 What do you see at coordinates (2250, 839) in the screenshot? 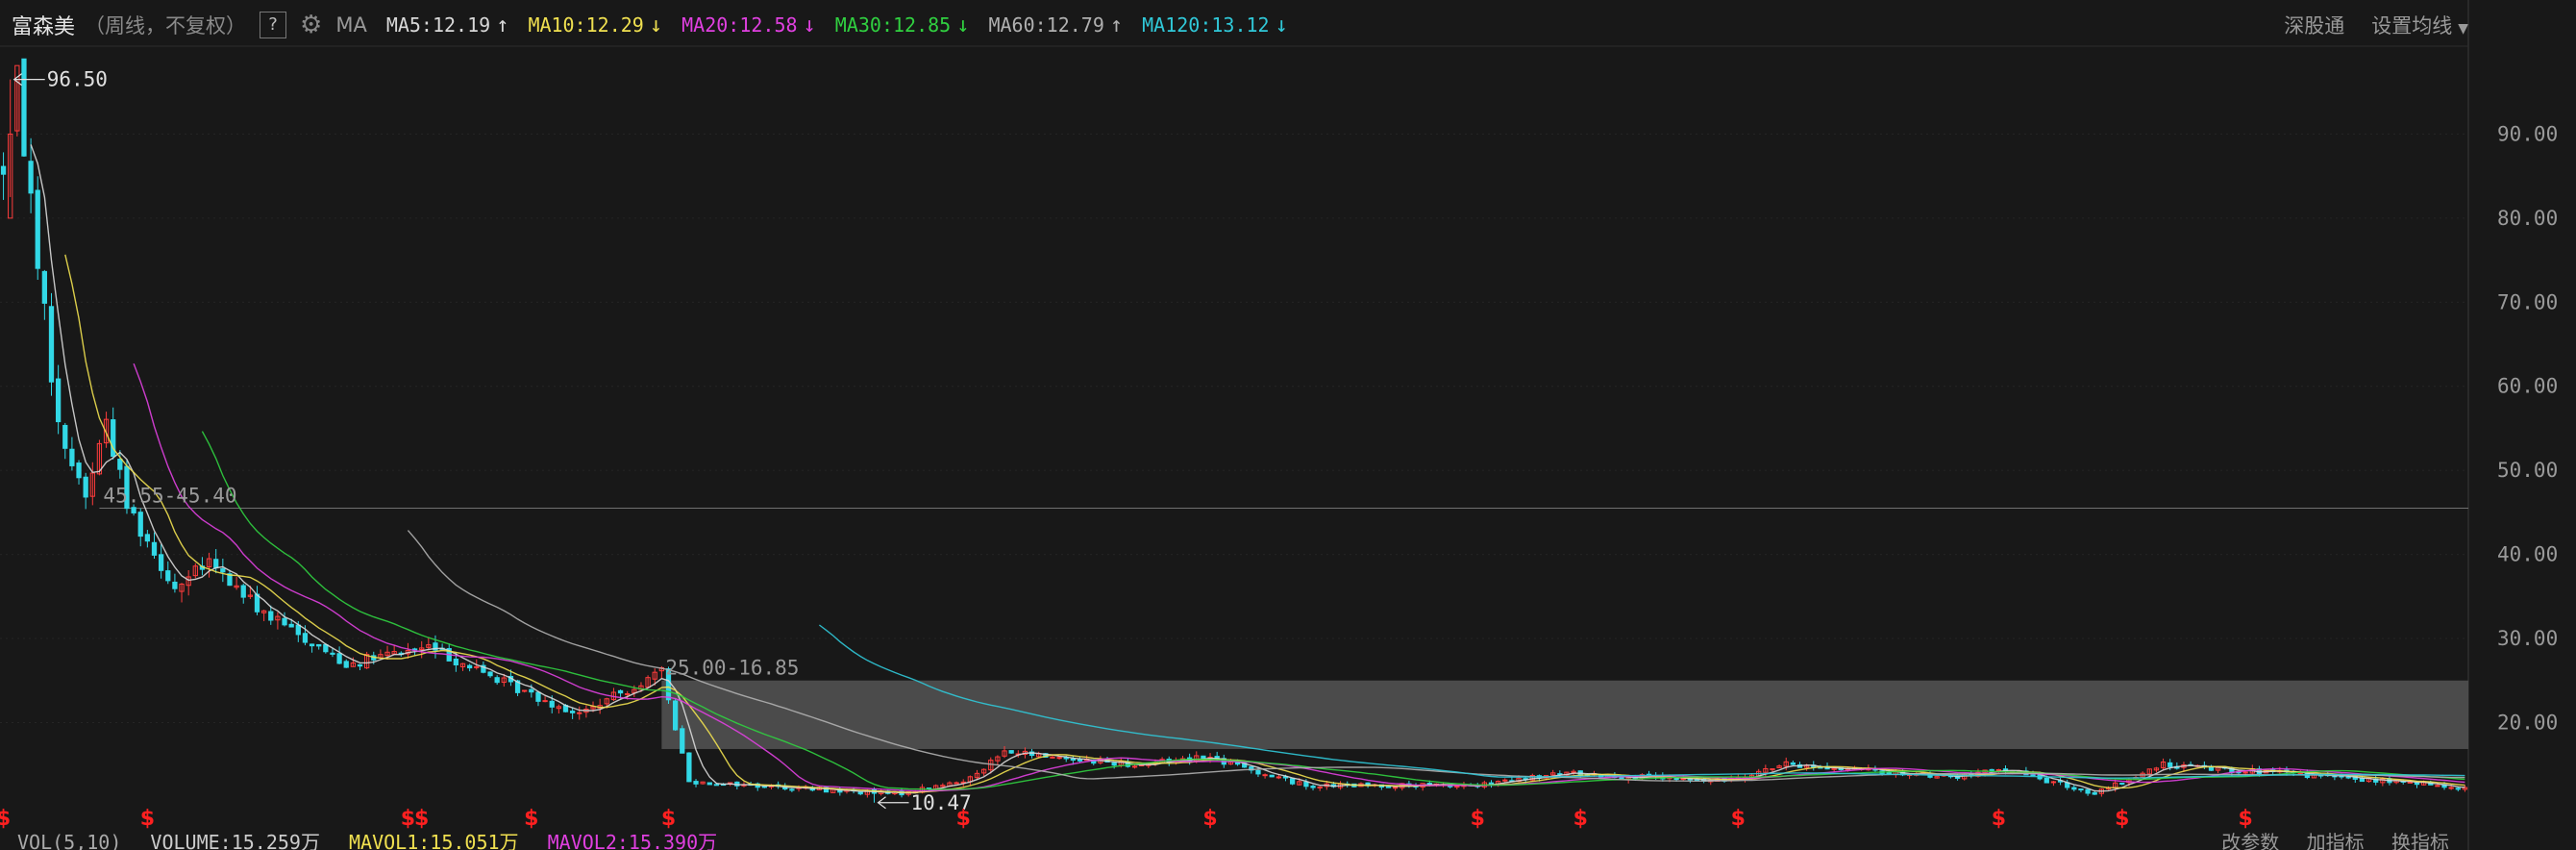
I see `change-params-button: 改参数` at bounding box center [2250, 839].